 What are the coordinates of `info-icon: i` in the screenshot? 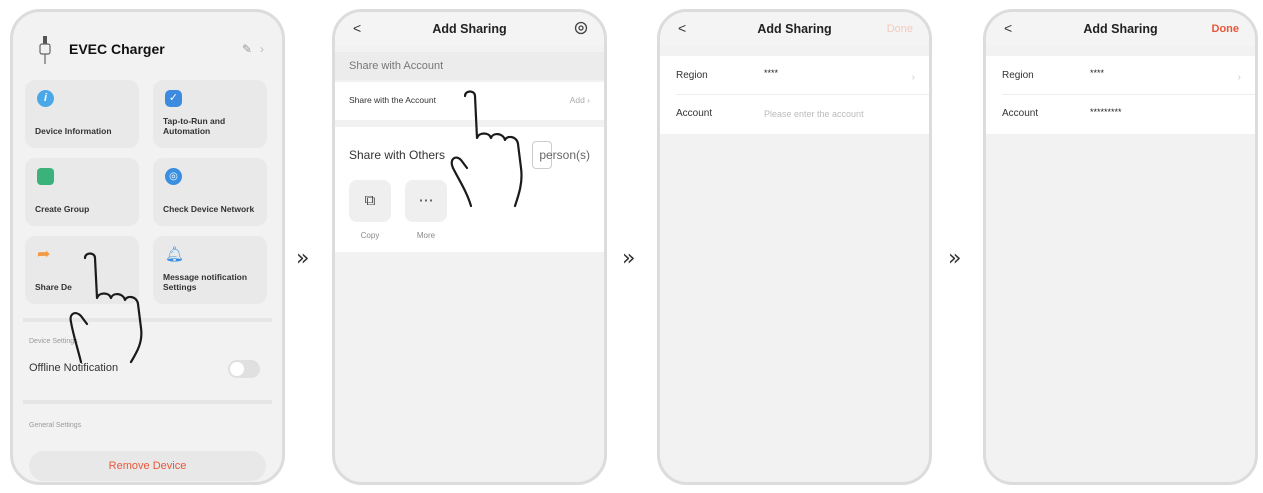 It's located at (45, 98).